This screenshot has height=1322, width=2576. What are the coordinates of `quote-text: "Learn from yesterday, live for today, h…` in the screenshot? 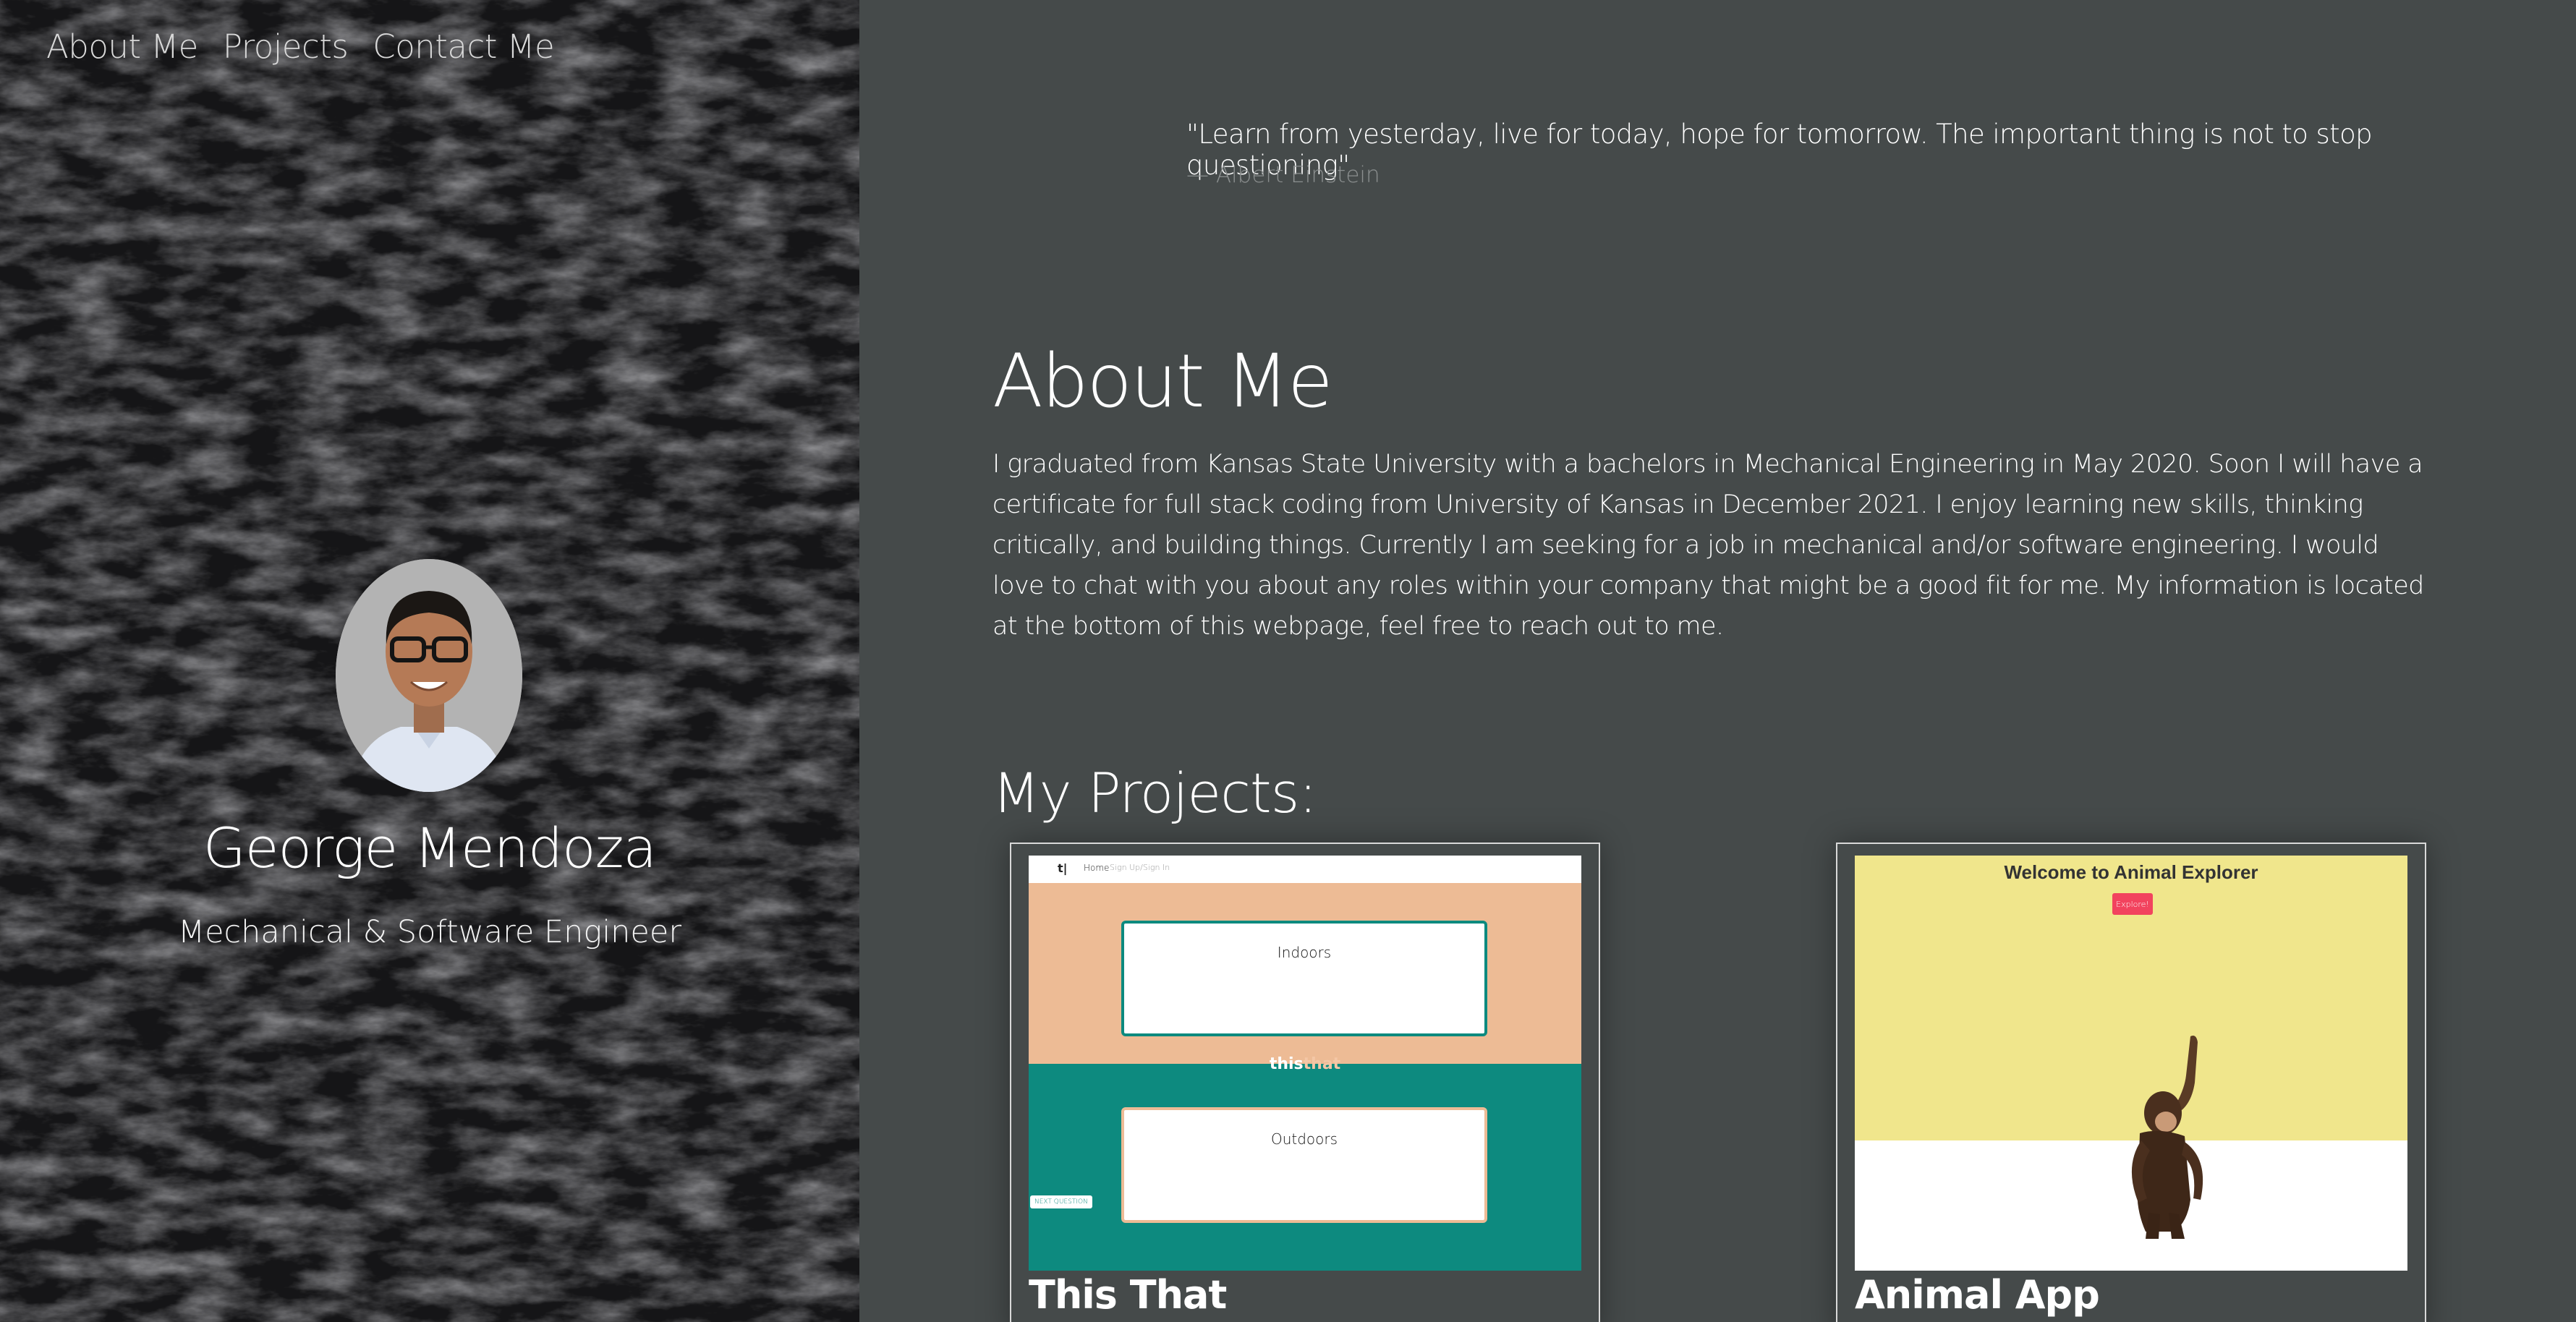 It's located at (1779, 150).